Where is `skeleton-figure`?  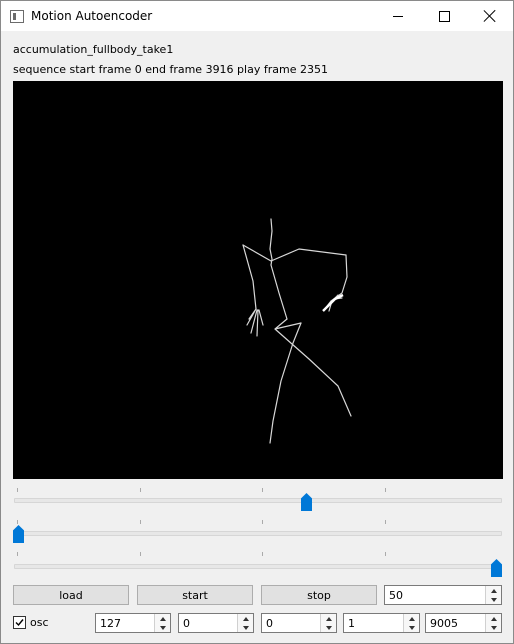
skeleton-figure is located at coordinates (297, 331).